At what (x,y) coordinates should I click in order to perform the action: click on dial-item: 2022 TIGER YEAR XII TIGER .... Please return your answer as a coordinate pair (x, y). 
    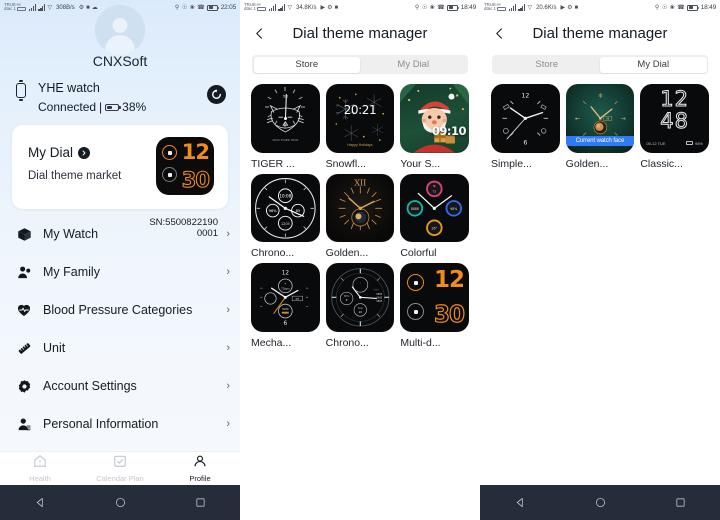
    Looking at the image, I should click on (285, 127).